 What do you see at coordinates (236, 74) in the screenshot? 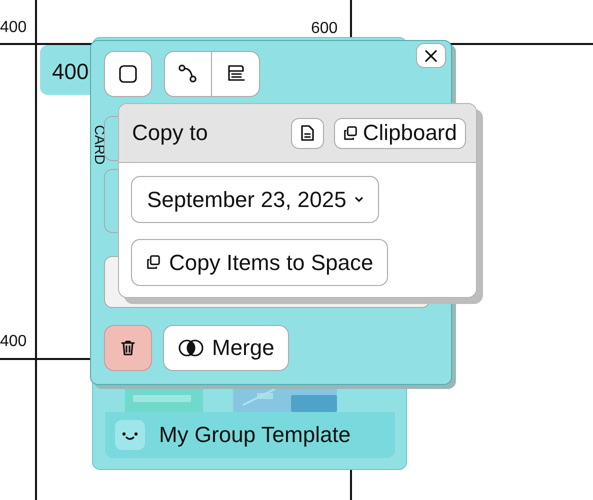
I see `note-tool-button` at bounding box center [236, 74].